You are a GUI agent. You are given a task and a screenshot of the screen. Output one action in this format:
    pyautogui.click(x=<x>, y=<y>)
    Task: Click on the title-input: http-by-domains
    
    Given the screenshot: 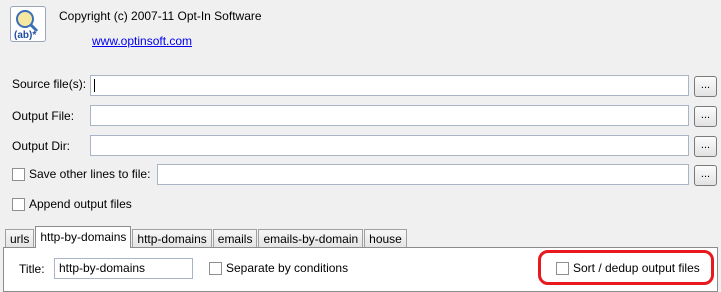 What is the action you would take?
    pyautogui.click(x=123, y=268)
    